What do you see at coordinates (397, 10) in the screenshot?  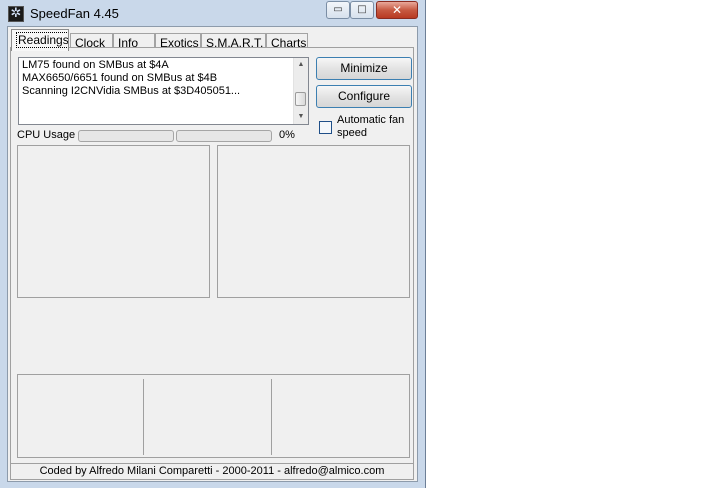 I see `window-close-button: ✕` at bounding box center [397, 10].